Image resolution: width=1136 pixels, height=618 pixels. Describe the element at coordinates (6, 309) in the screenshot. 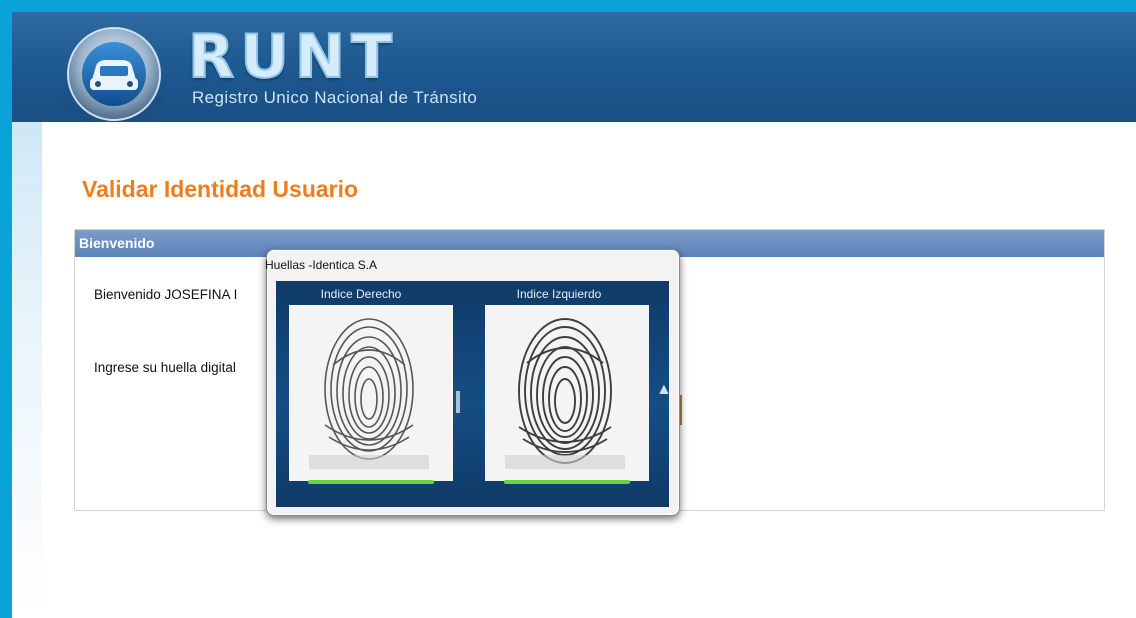

I see `window-left-border` at that location.